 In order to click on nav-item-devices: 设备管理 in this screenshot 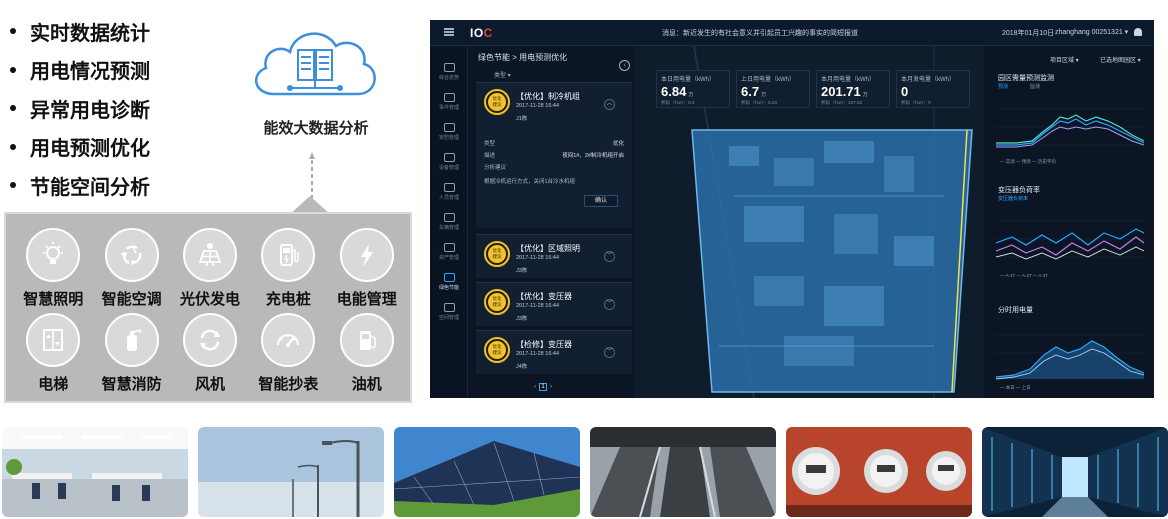, I will do `click(449, 162)`.